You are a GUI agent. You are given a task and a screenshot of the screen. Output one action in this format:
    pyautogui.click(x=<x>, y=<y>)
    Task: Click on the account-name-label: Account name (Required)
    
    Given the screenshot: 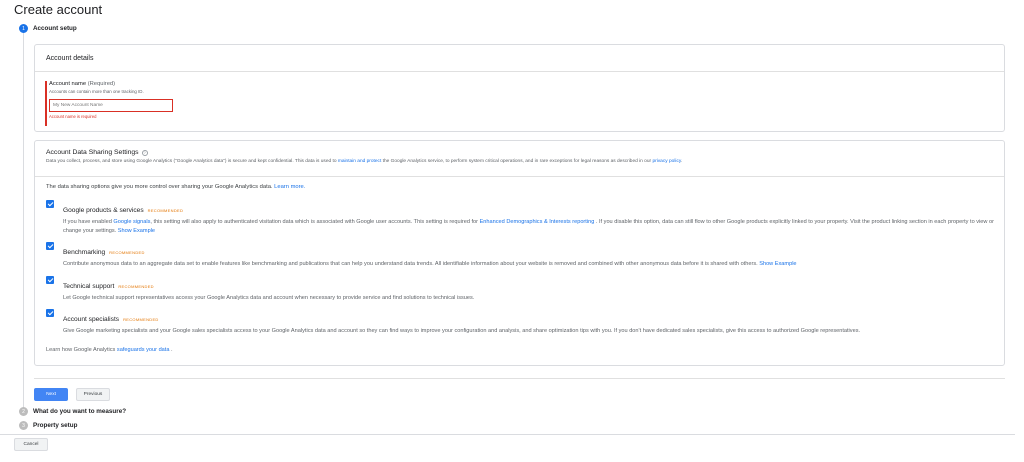 What is the action you would take?
    pyautogui.click(x=247, y=84)
    